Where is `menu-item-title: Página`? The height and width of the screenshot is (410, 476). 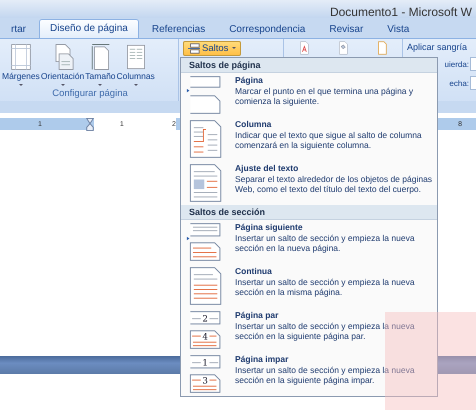
menu-item-title: Página is located at coordinates (249, 80).